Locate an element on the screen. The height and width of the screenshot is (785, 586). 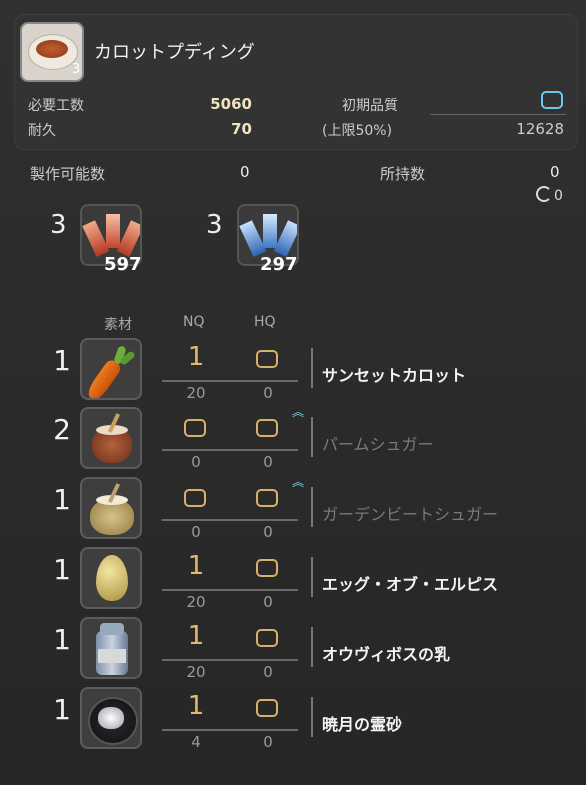
palm-sugar-jar-icon is located at coordinates (111, 438).